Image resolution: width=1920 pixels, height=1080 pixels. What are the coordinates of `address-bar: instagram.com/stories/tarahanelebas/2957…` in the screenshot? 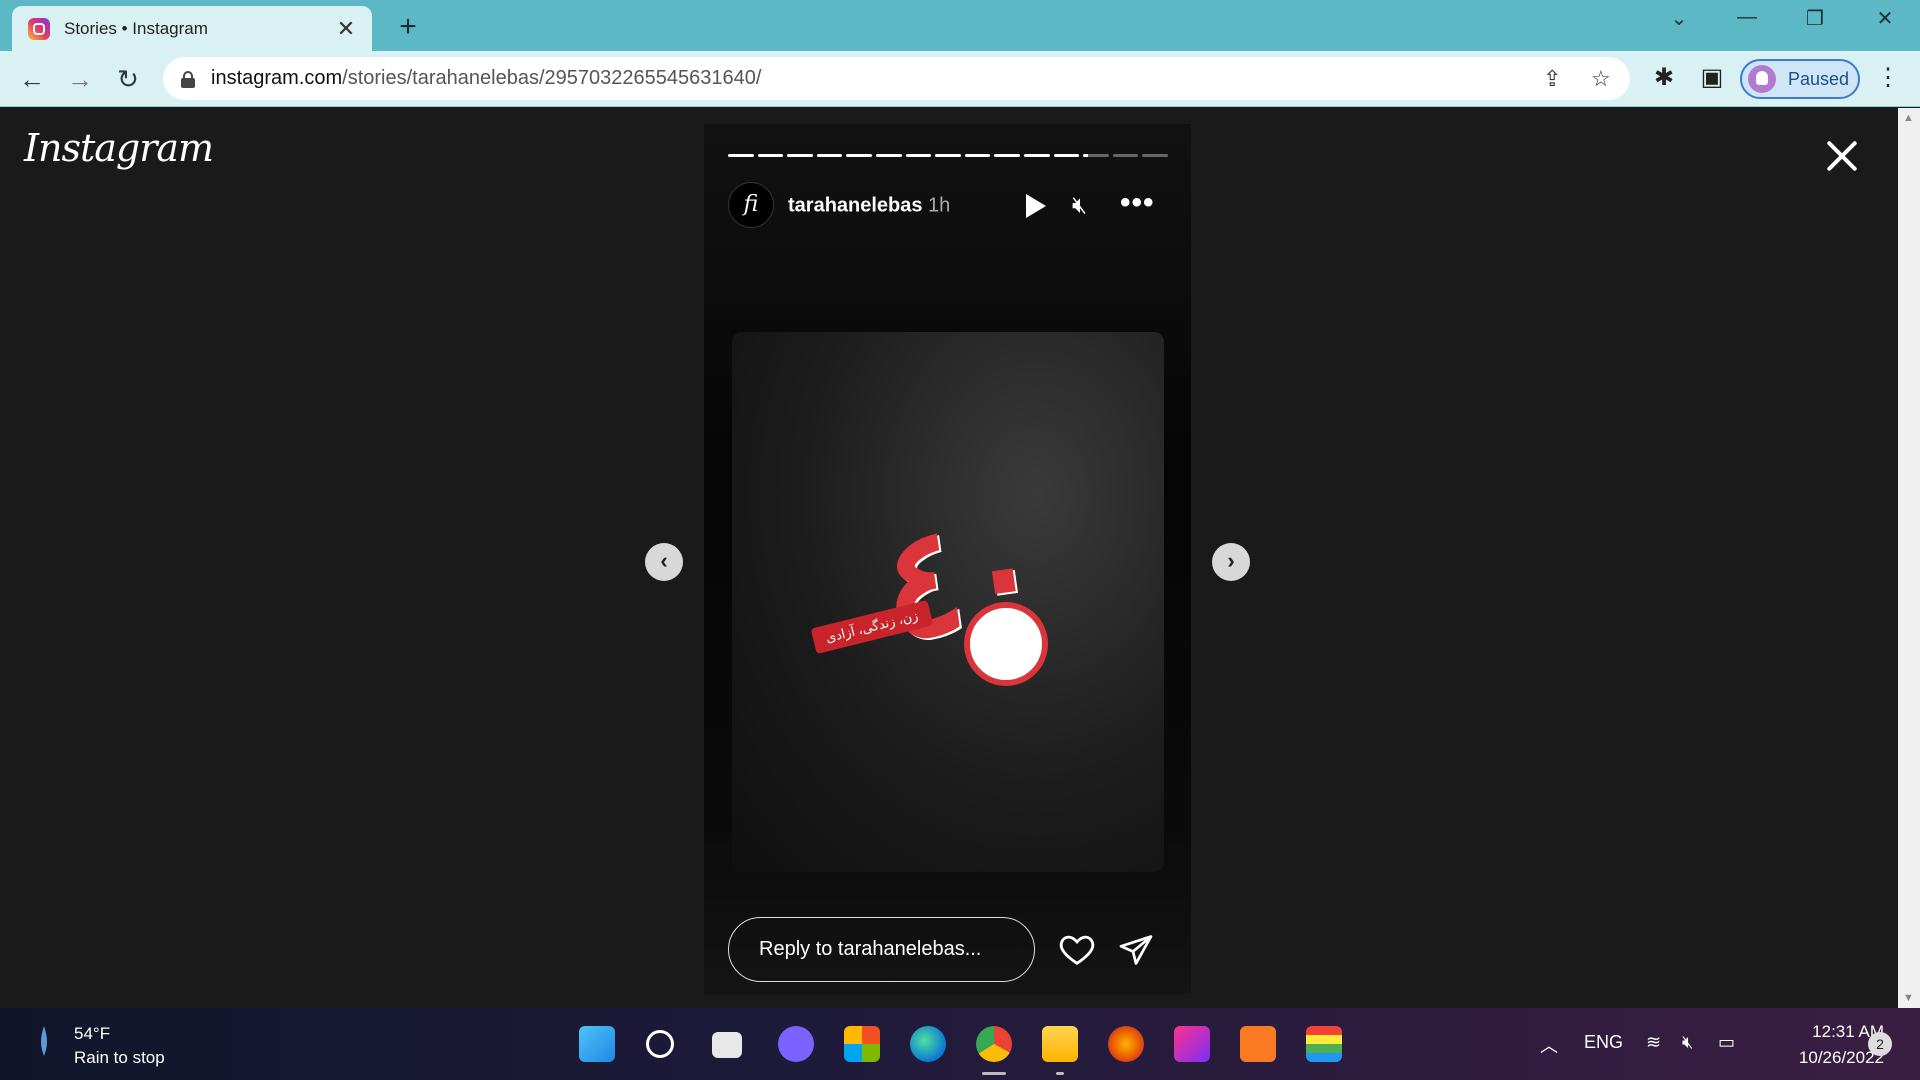 It's located at (896, 78).